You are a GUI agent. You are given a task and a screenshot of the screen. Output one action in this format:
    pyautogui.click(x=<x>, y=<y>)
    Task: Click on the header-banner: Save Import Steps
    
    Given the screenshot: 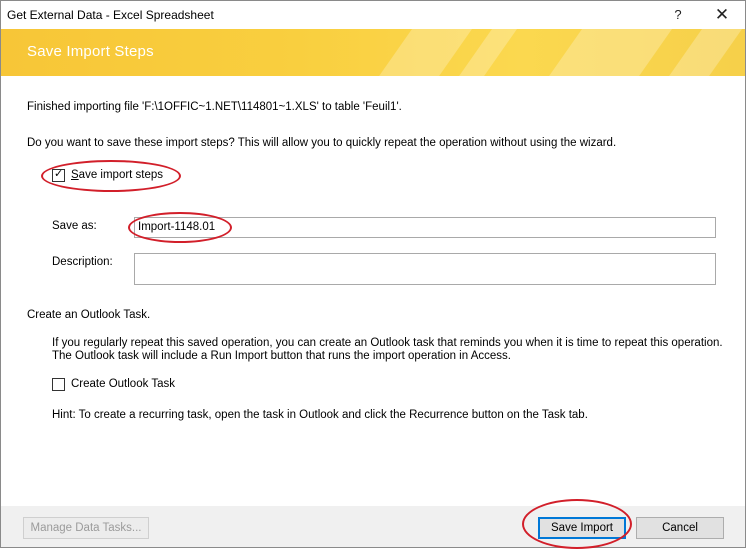 What is the action you would take?
    pyautogui.click(x=373, y=52)
    